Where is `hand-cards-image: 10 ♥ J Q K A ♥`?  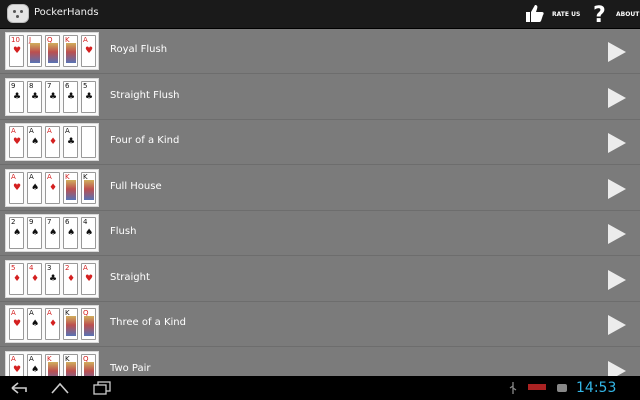
hand-cards-image: 10 ♥ J Q K A ♥ is located at coordinates (52, 51).